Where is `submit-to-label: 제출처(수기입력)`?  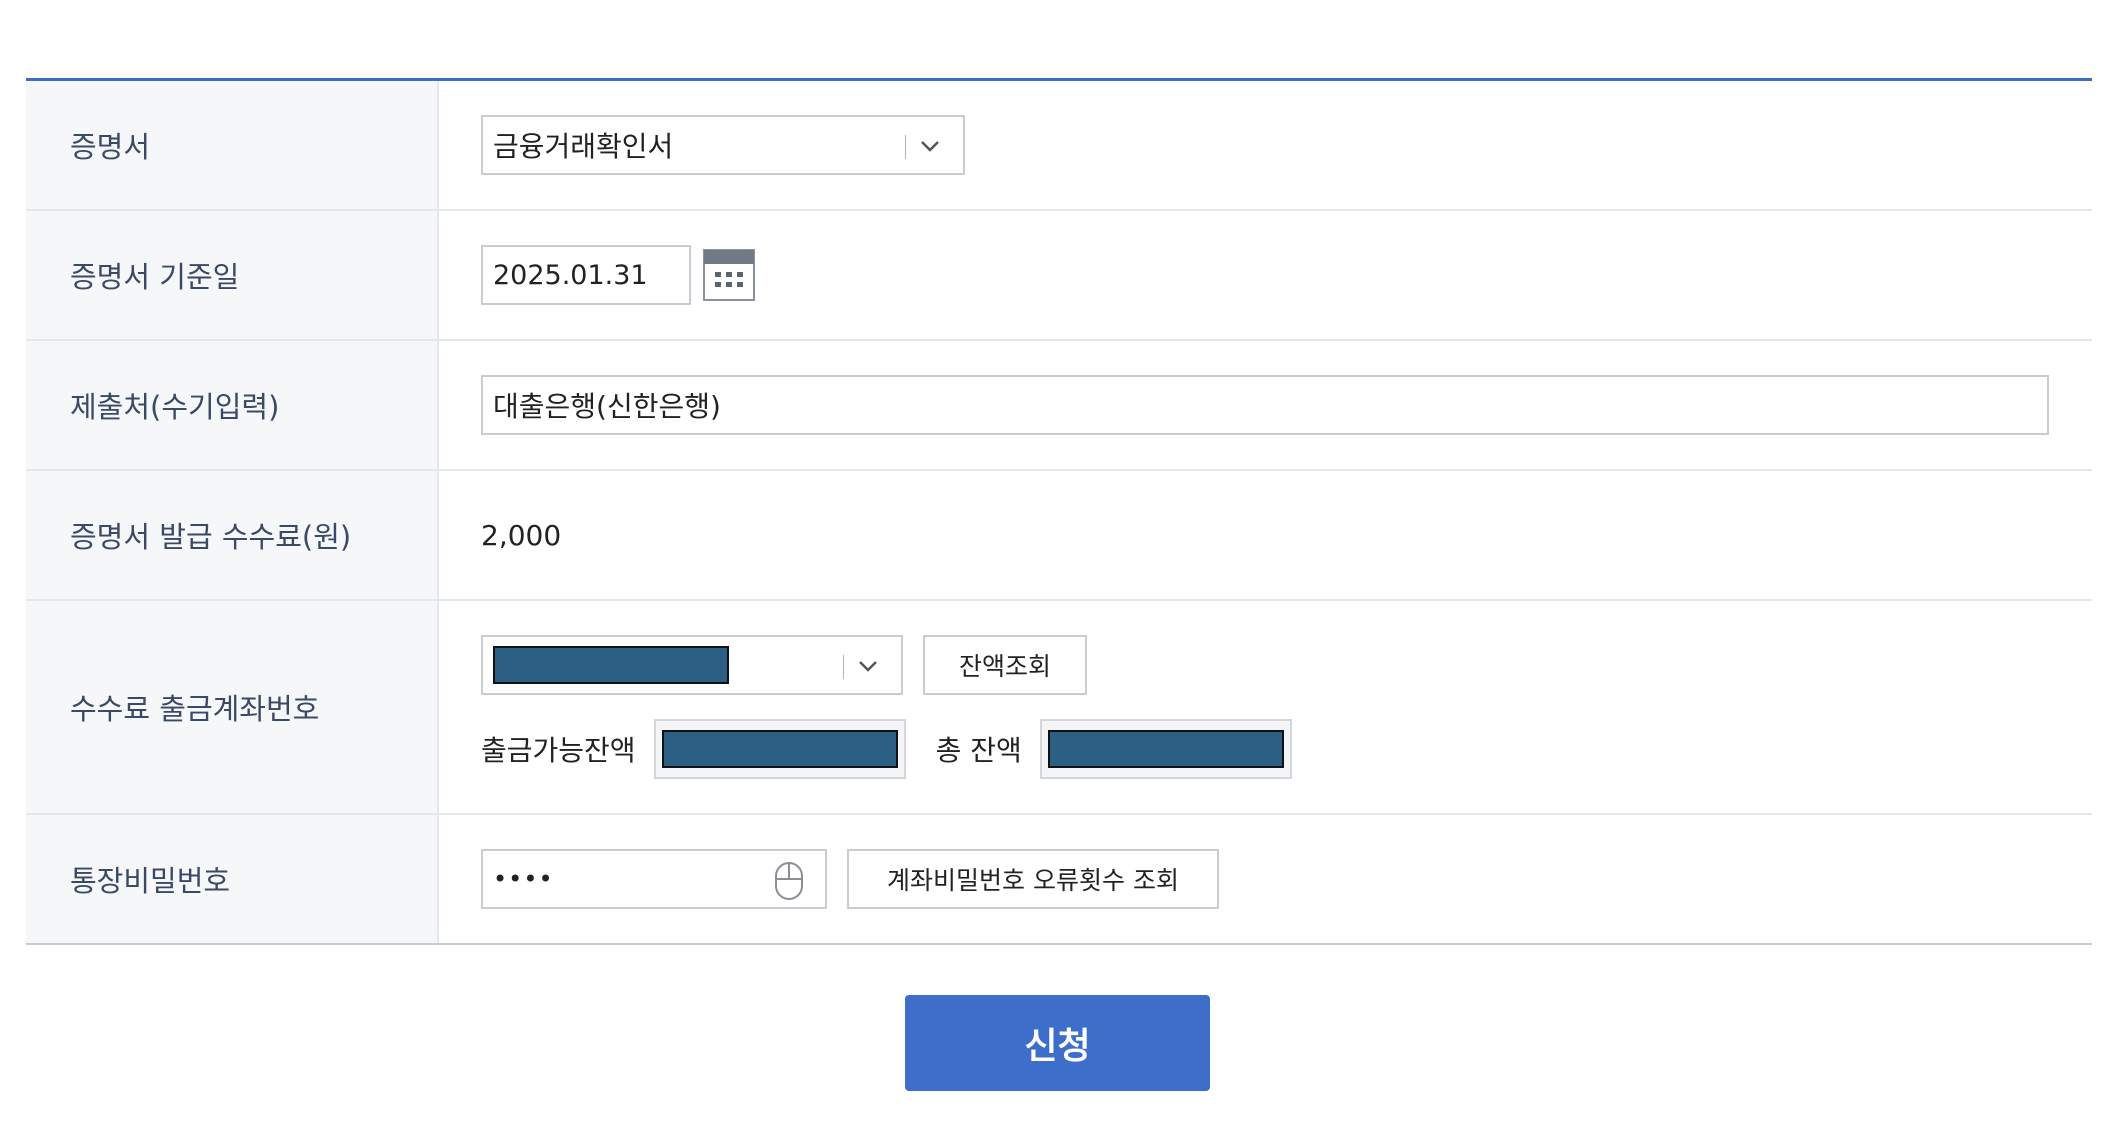 submit-to-label: 제출처(수기입력) is located at coordinates (232, 405).